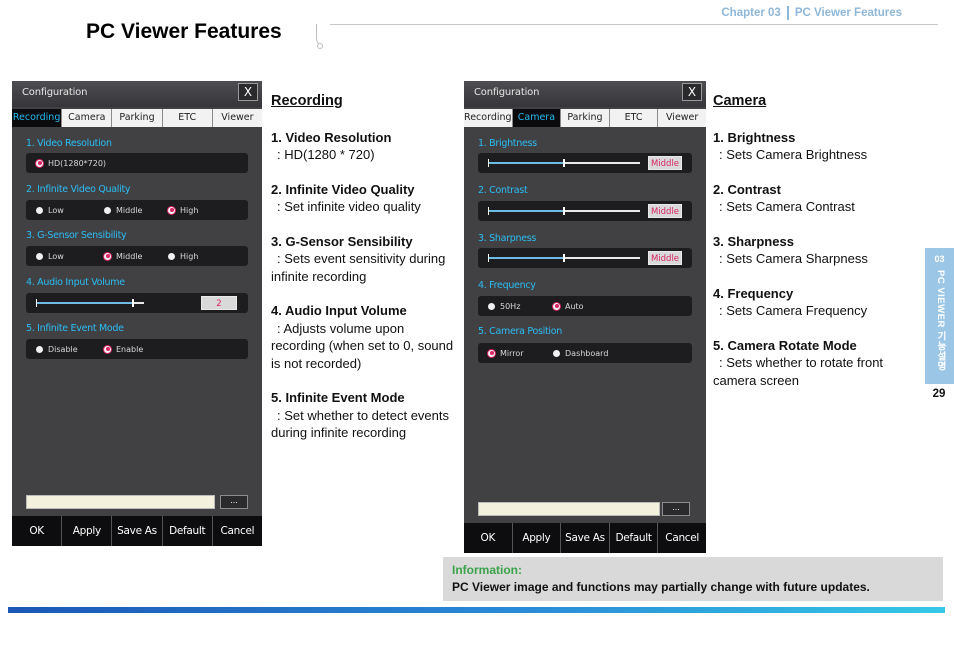  What do you see at coordinates (787, 206) in the screenshot?
I see `desc-item-text: : Sets Camera Contrast` at bounding box center [787, 206].